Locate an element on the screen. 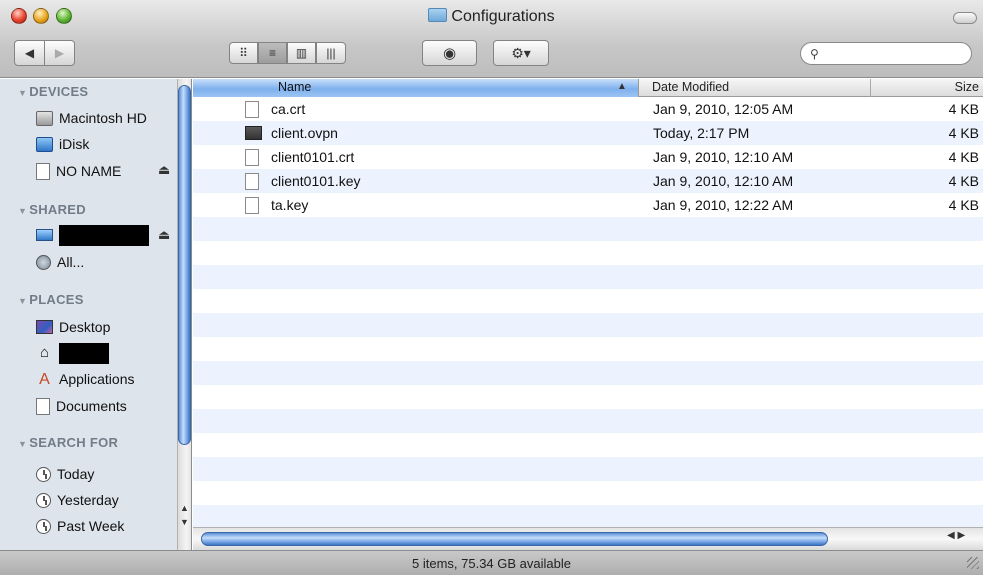 The image size is (983, 575). column-view-icon: ▥ is located at coordinates (301, 53).